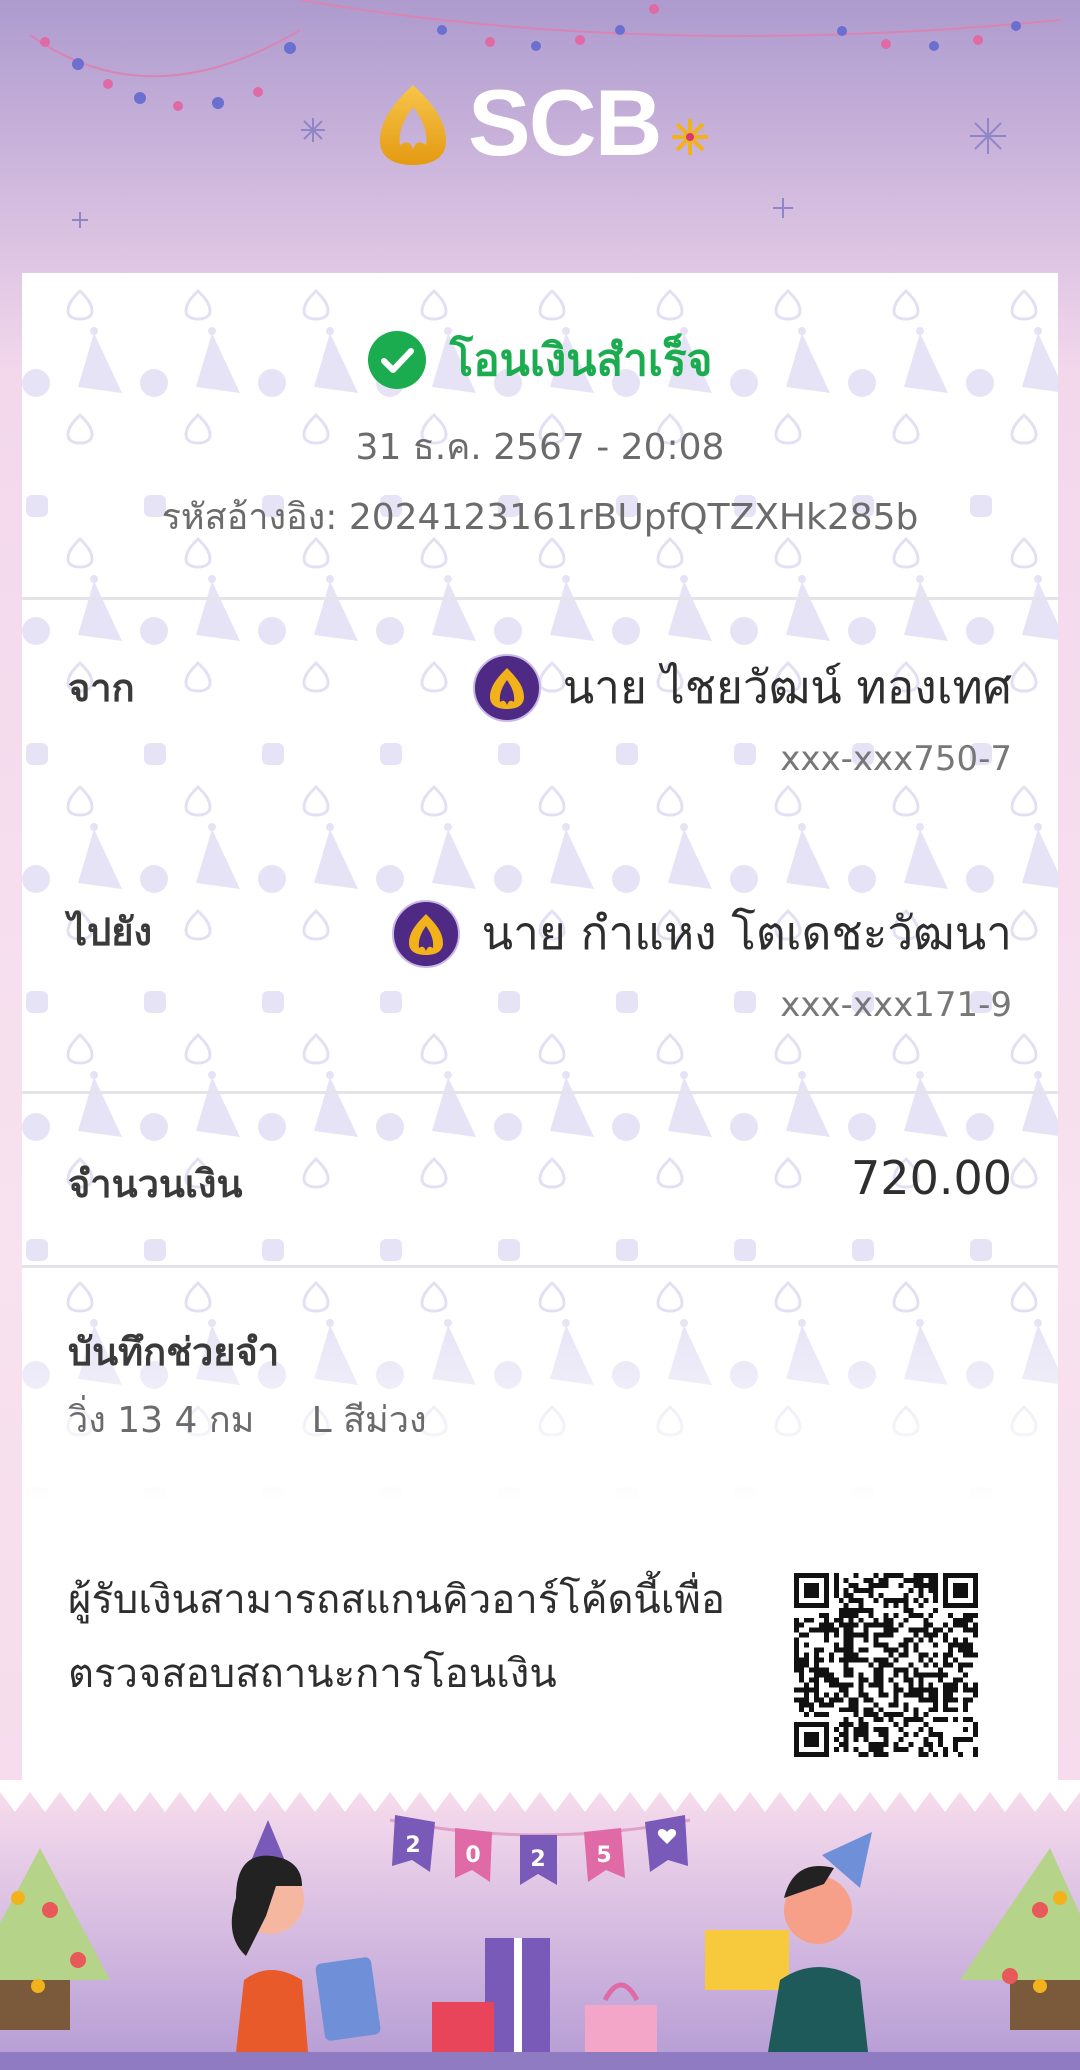  I want to click on to-party: นาย กำแหง โตเดชะวัฒนา, so click(701, 933).